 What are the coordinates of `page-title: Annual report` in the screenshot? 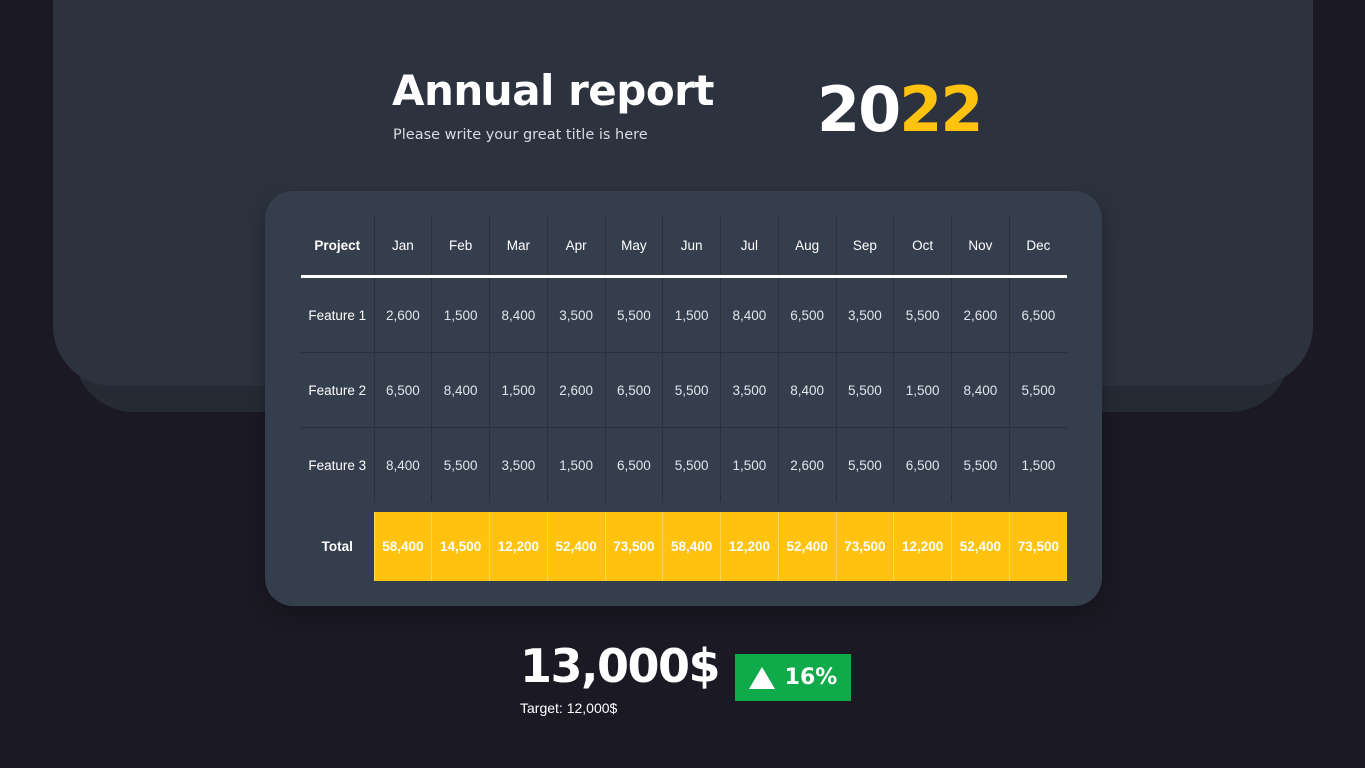 It's located at (553, 90).